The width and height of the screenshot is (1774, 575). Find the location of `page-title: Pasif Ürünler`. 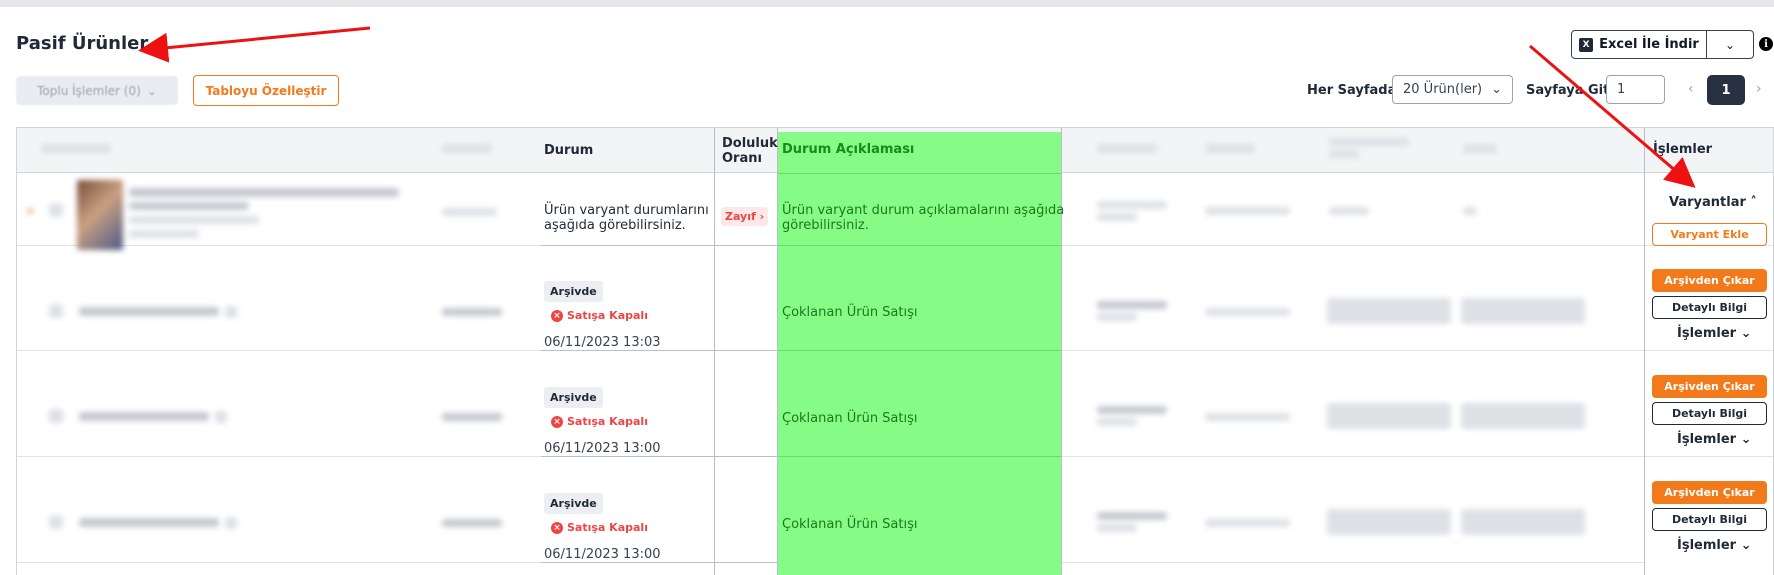

page-title: Pasif Ürünler is located at coordinates (82, 43).